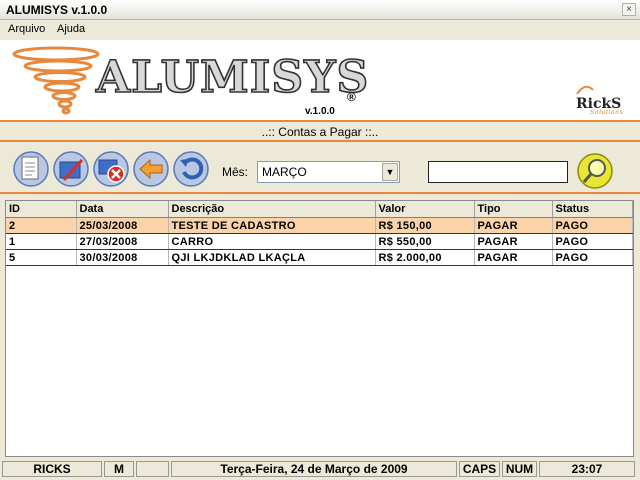 This screenshot has width=640, height=480. Describe the element at coordinates (272, 225) in the screenshot. I see `cell-description: TESTE DE CADASTRO` at that location.